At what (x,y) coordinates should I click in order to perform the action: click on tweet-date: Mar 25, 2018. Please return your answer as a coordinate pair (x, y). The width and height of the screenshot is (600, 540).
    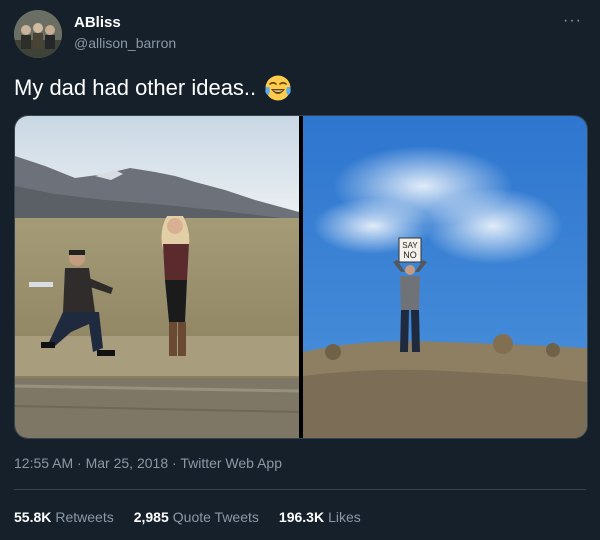
    Looking at the image, I should click on (127, 463).